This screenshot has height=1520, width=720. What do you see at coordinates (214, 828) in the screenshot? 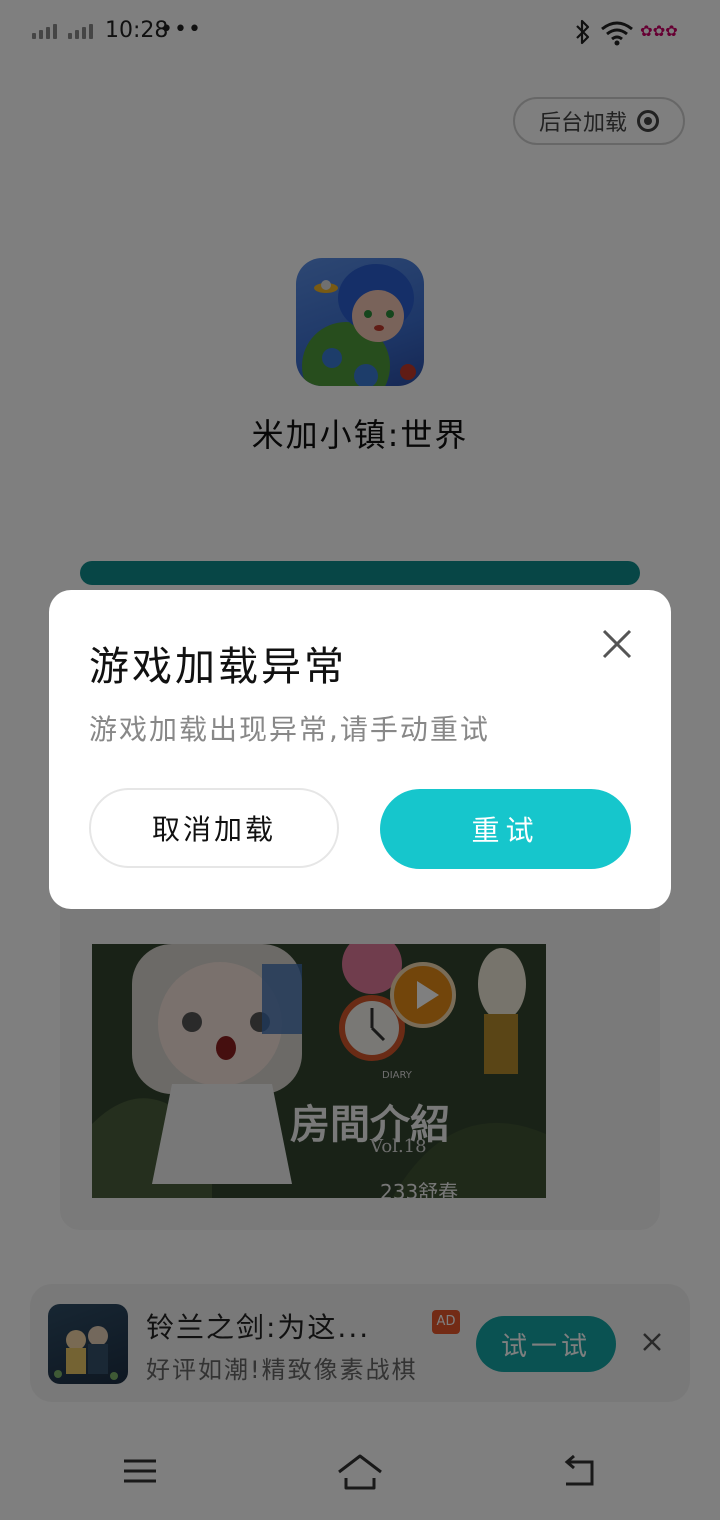
I see `cancel-load-button: 取消加载` at bounding box center [214, 828].